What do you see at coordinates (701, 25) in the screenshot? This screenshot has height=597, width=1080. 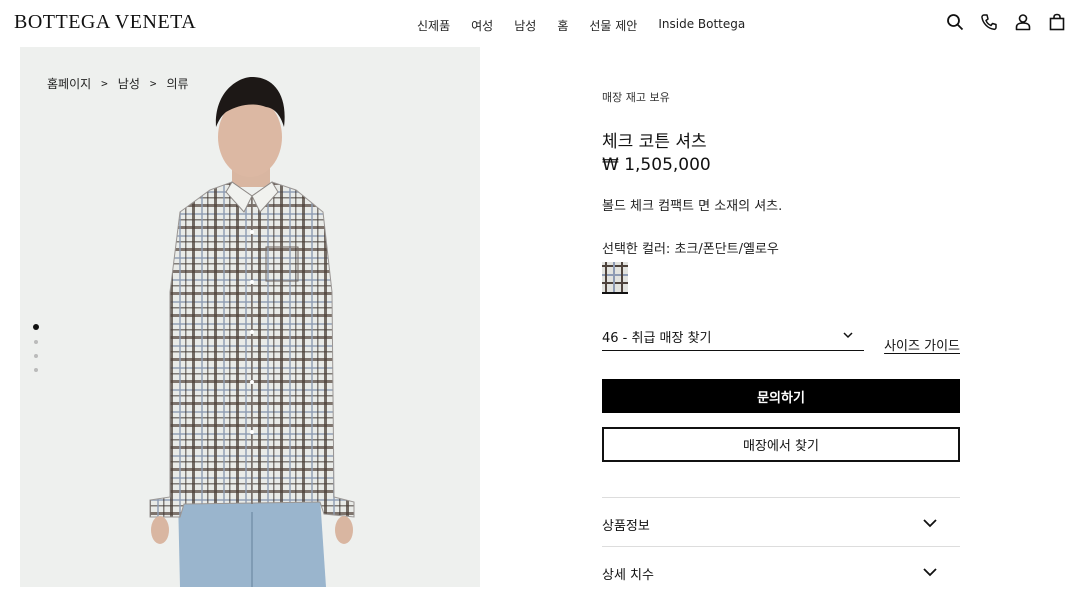 I see `nav-item-inside-bottega: Inside Bottega` at bounding box center [701, 25].